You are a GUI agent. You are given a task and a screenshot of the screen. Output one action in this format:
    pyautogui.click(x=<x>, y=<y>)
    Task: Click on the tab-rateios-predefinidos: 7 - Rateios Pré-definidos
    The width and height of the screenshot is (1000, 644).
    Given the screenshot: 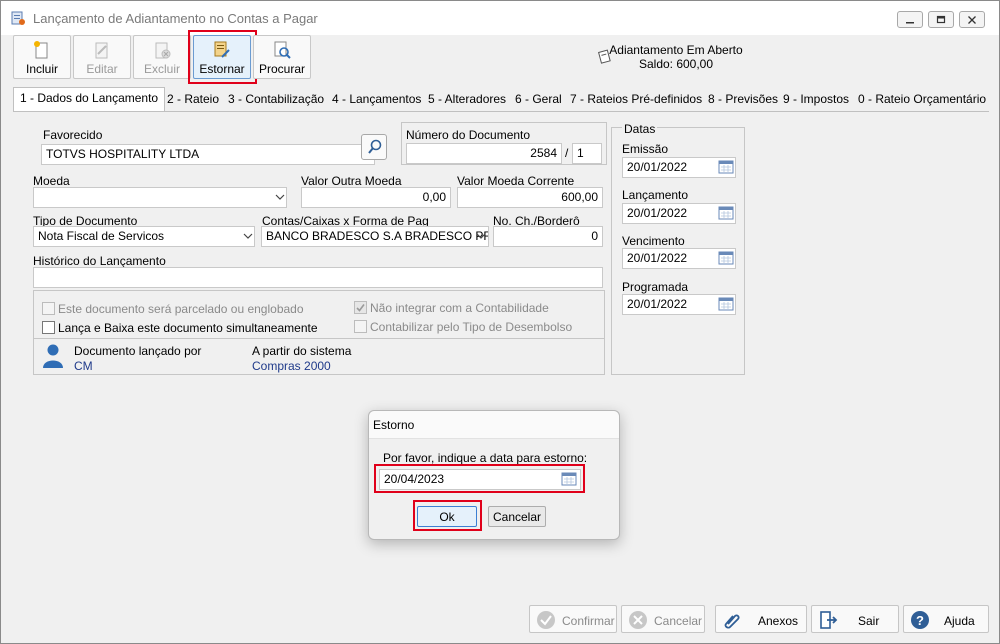 What is the action you would take?
    pyautogui.click(x=636, y=100)
    